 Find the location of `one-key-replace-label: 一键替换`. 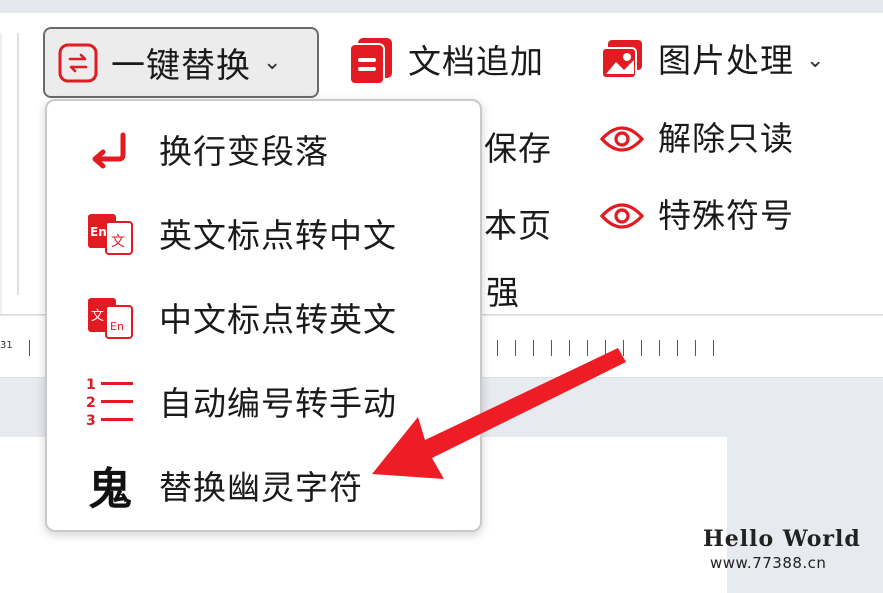

one-key-replace-label: 一键替换 is located at coordinates (181, 66).